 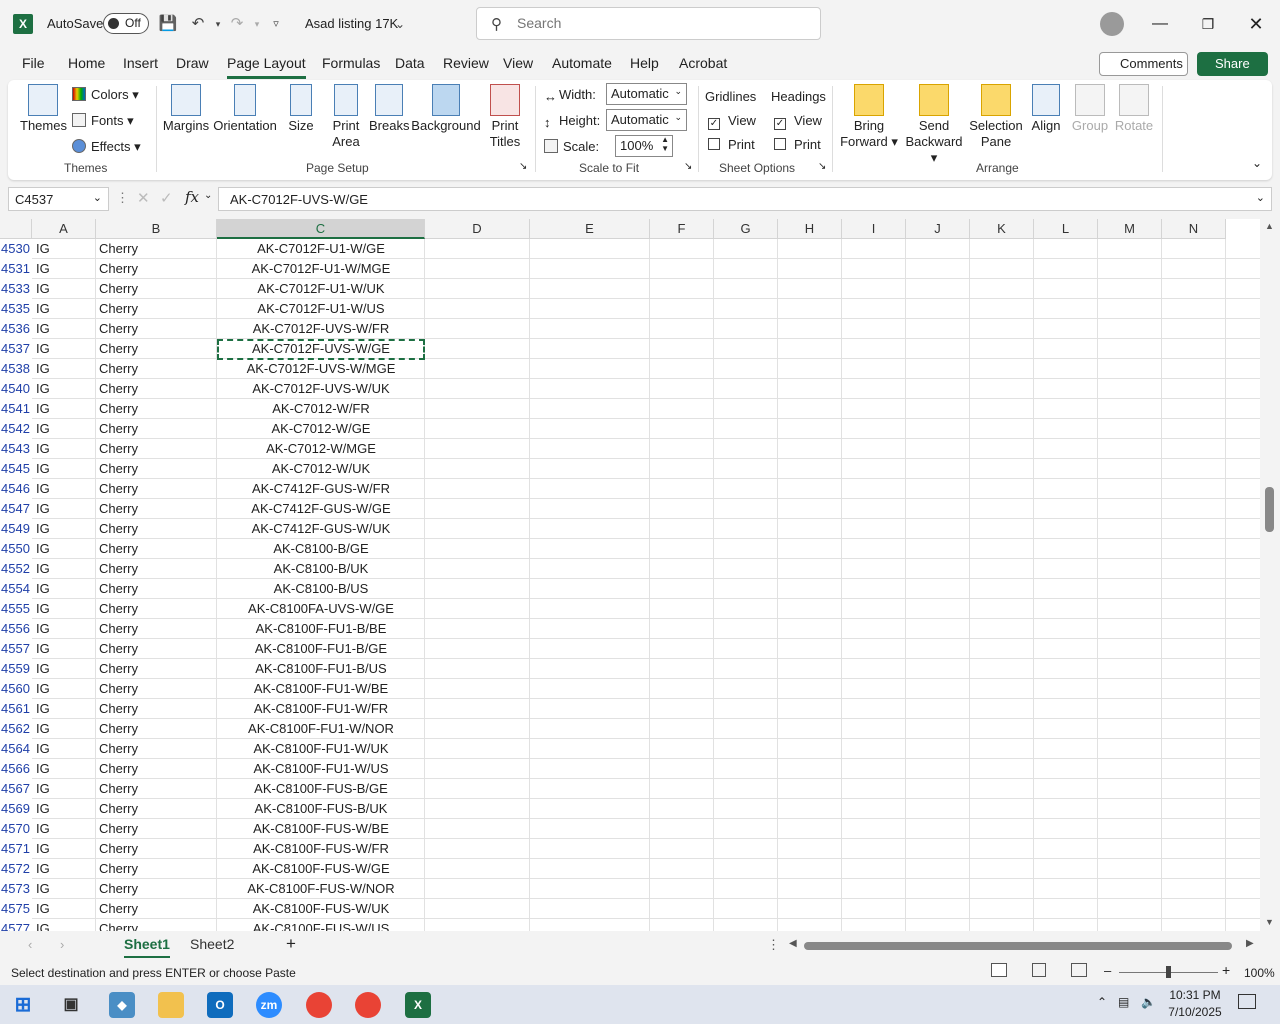 I want to click on group-button: Group, so click(x=1090, y=108).